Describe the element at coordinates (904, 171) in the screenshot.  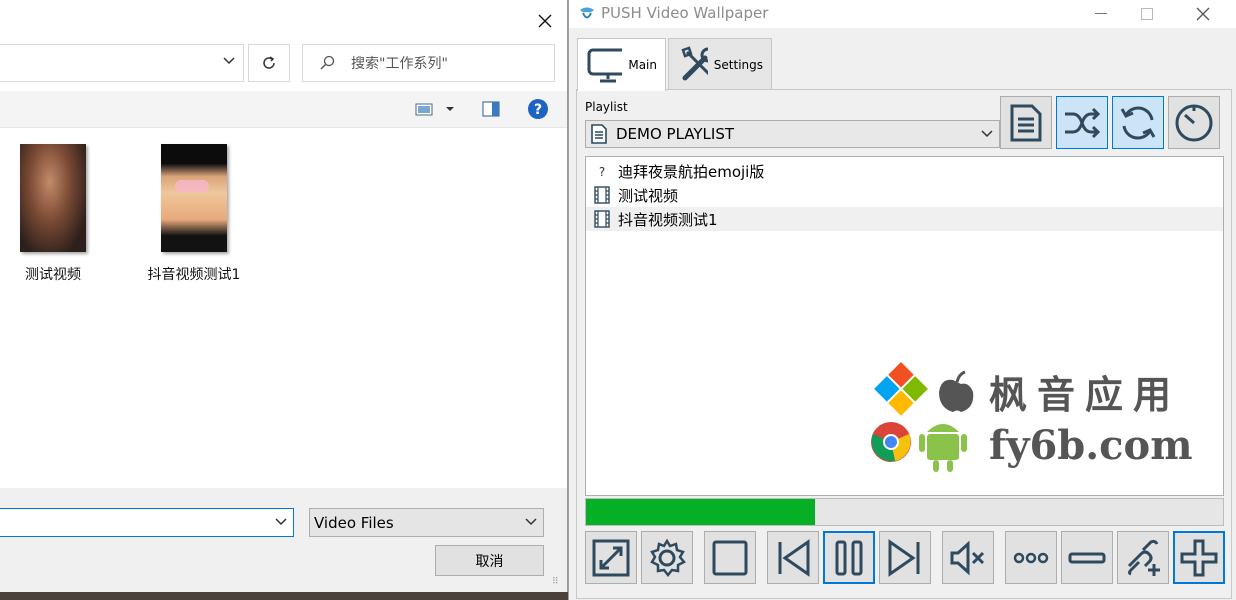
I see `list-item: ? 迪拜夜景航拍emoji版` at that location.